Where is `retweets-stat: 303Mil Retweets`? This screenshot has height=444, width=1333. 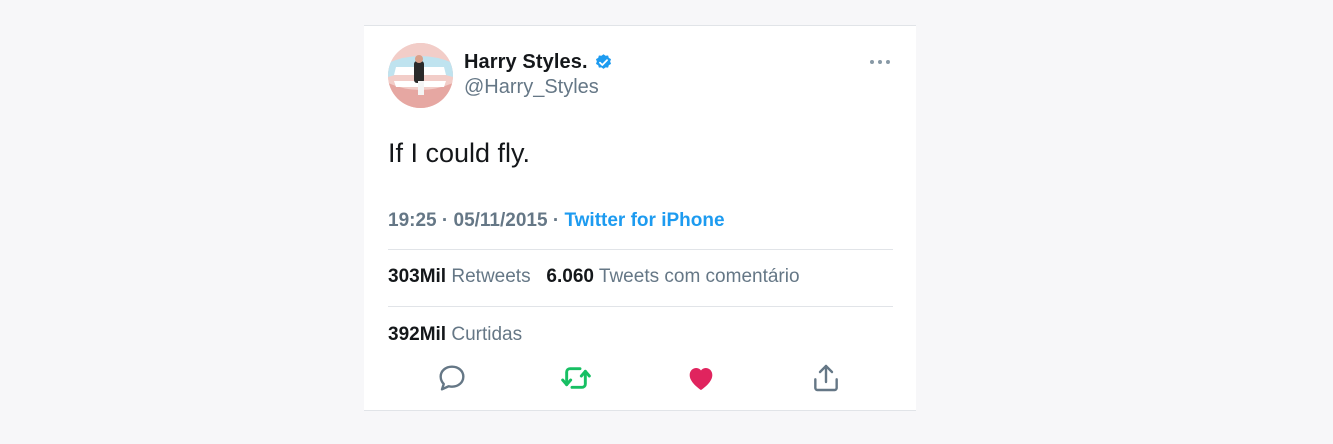 retweets-stat: 303Mil Retweets is located at coordinates (459, 276).